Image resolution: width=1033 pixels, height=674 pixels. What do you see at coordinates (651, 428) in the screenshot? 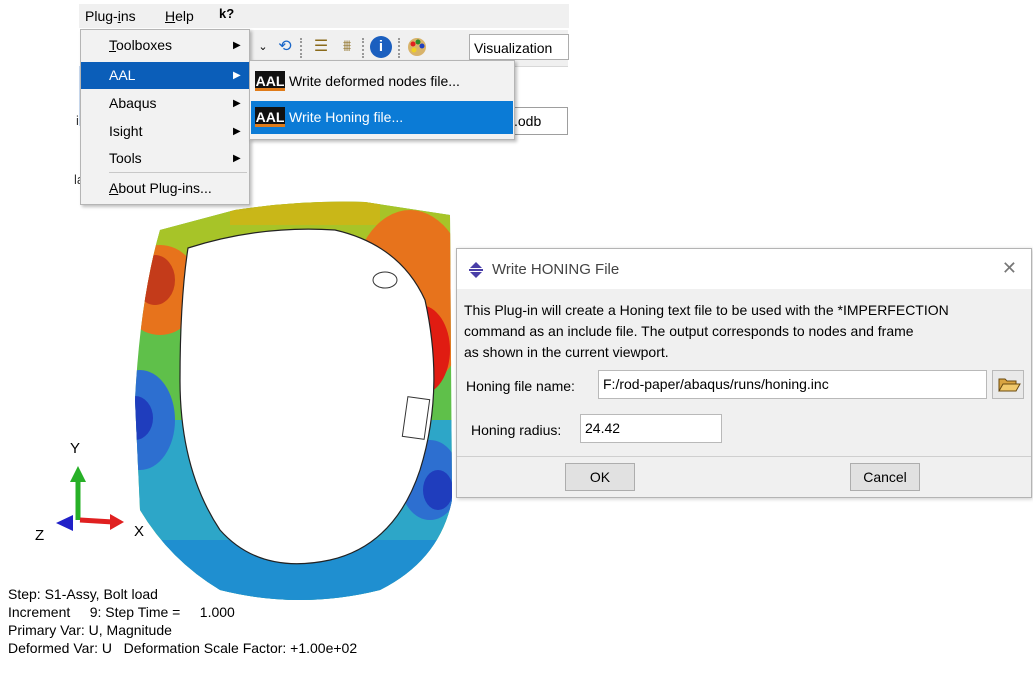
I see `honing-radius-input: 24.42` at bounding box center [651, 428].